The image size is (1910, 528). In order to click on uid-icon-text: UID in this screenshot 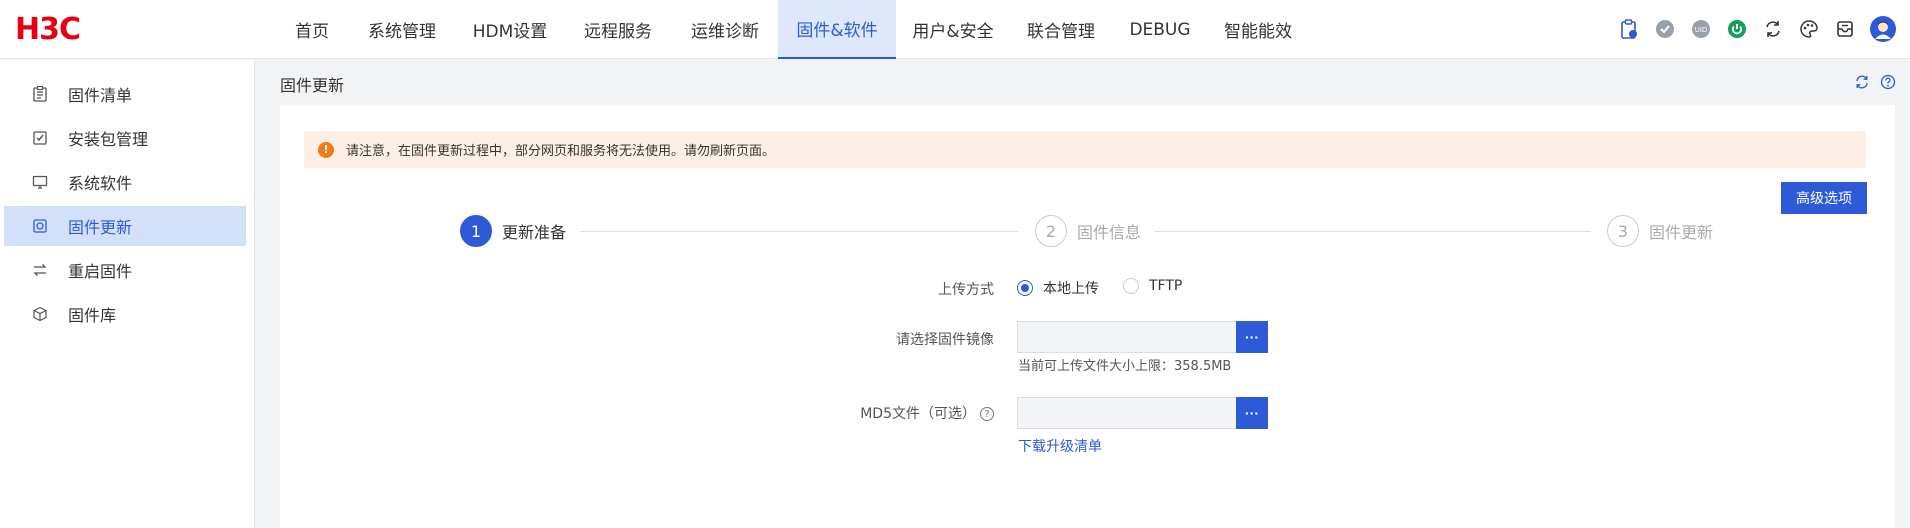, I will do `click(1701, 30)`.